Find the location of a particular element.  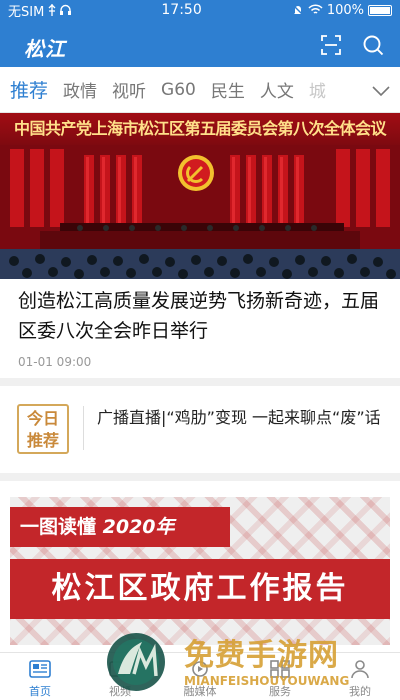

today-recommend-text: 广播直播|“鸡肋”变现 一起来聊点“废”话 is located at coordinates (242, 418).